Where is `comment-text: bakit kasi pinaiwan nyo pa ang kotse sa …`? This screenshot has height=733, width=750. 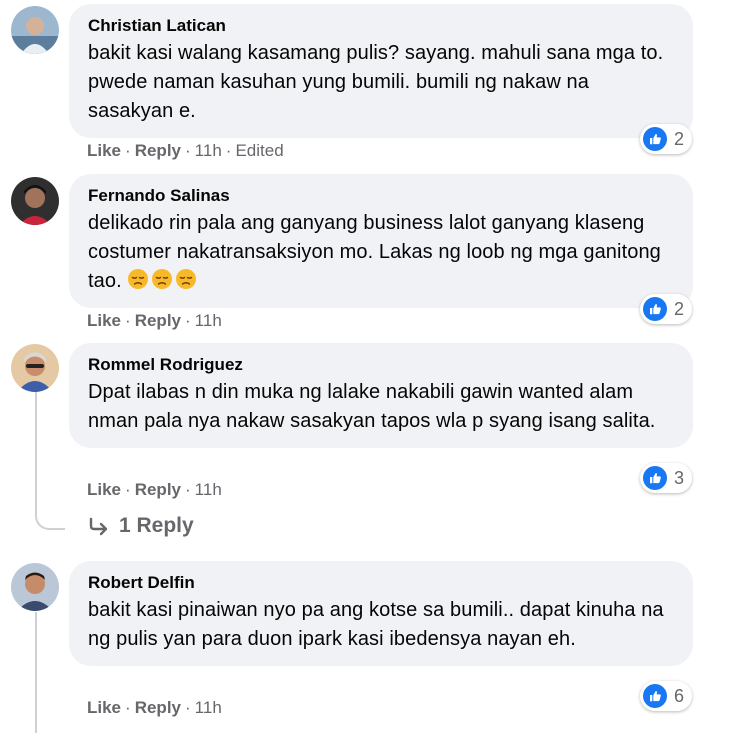
comment-text: bakit kasi pinaiwan nyo pa ang kotse sa … is located at coordinates (376, 624).